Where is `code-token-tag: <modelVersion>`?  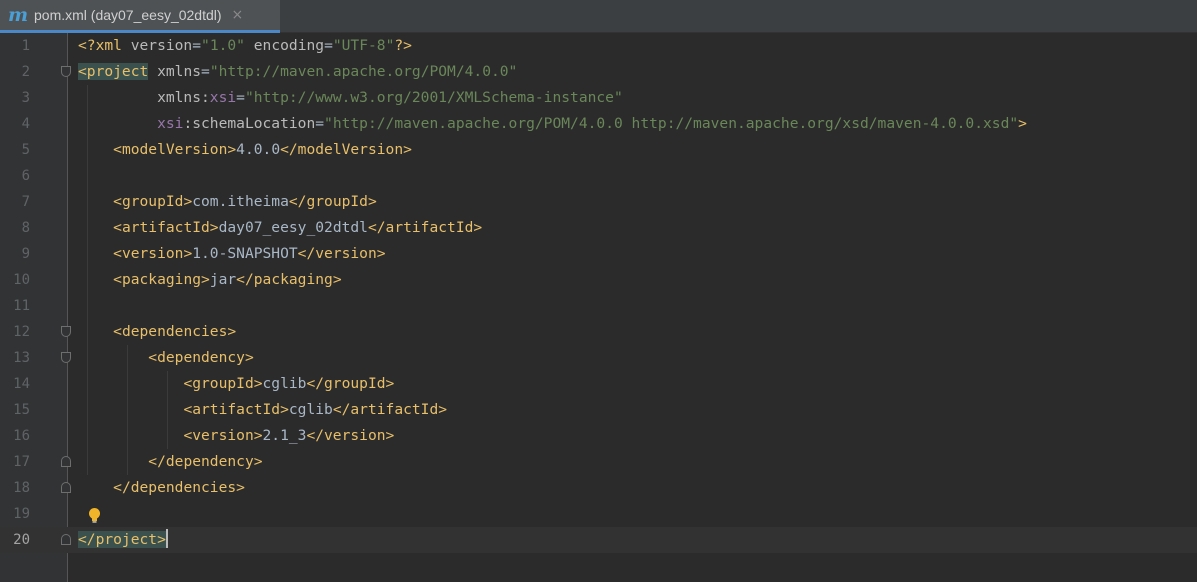 code-token-tag: <modelVersion> is located at coordinates (175, 149).